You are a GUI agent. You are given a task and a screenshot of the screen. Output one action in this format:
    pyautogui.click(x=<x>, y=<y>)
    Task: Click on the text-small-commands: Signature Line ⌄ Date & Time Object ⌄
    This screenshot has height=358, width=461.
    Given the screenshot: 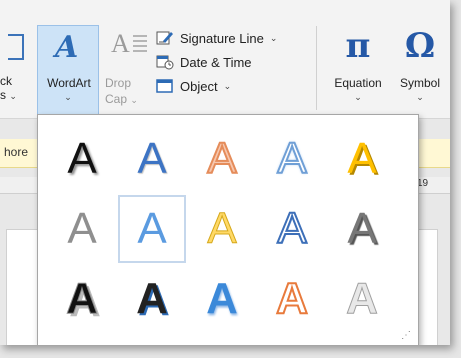 What is the action you would take?
    pyautogui.click(x=231, y=62)
    